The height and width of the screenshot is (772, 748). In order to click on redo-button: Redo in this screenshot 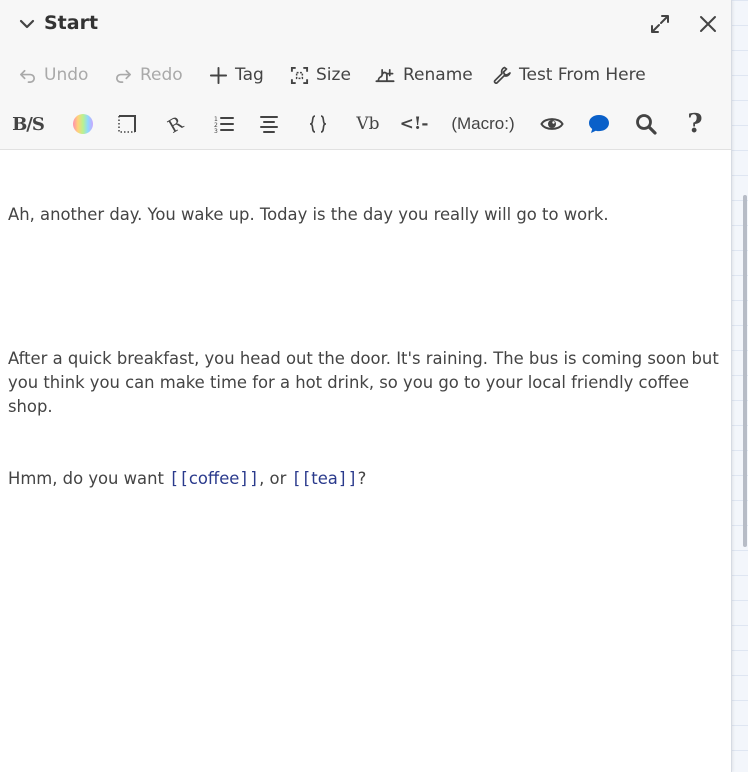, I will do `click(148, 75)`.